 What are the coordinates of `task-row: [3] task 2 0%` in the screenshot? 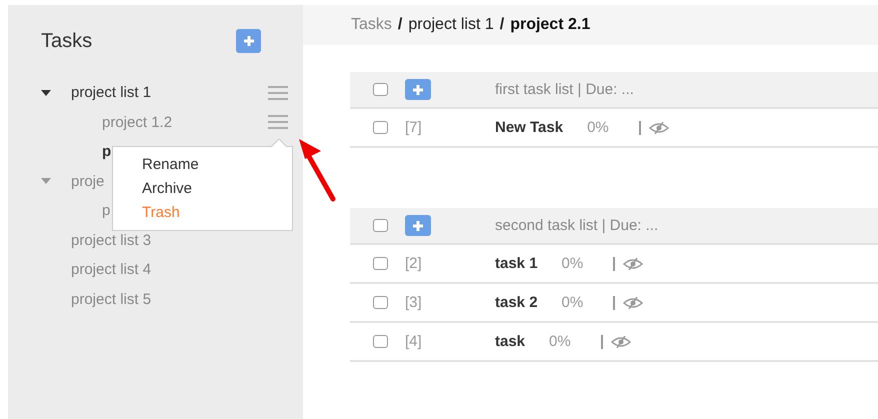 It's located at (614, 303).